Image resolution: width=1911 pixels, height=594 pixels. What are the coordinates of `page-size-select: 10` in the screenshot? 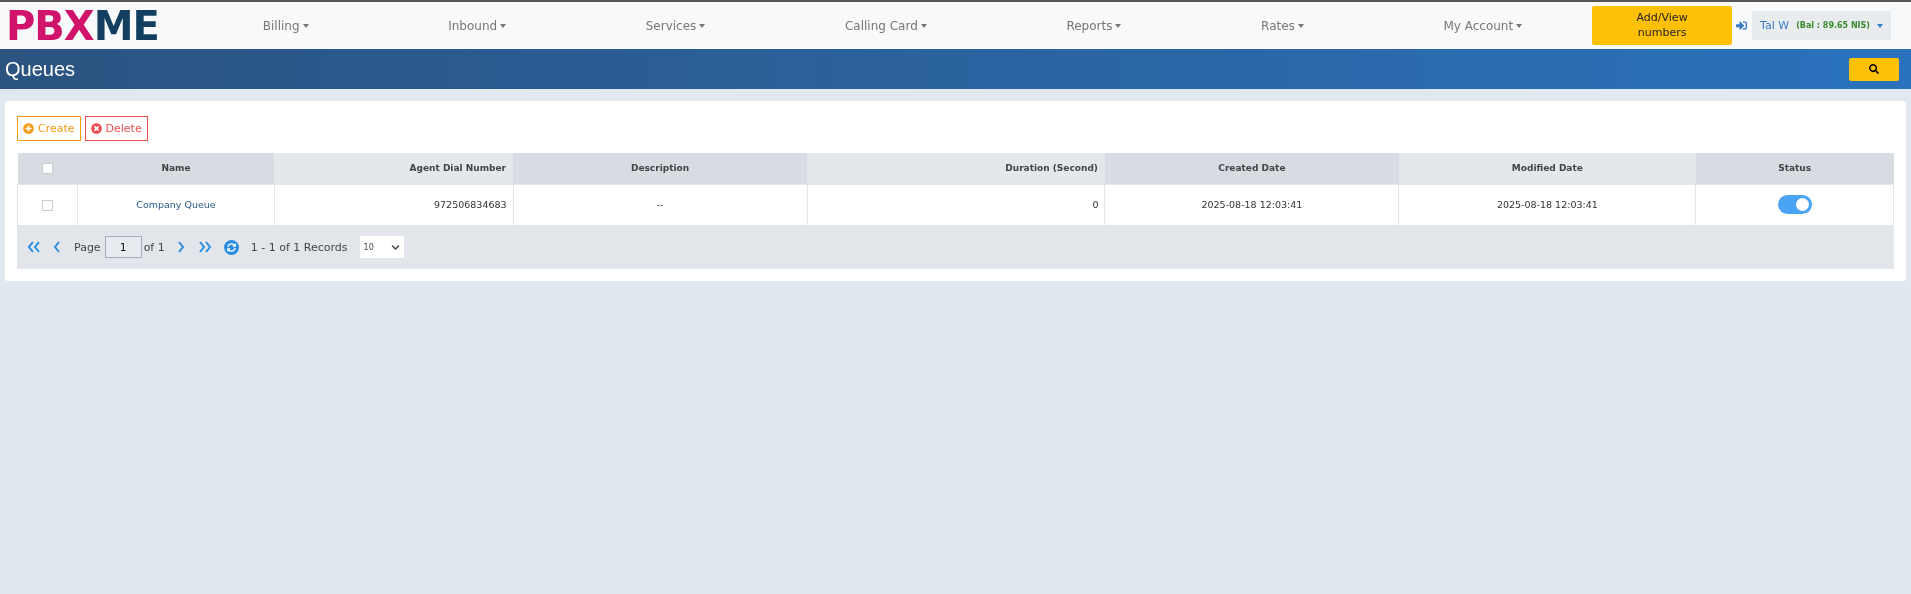 It's located at (381, 247).